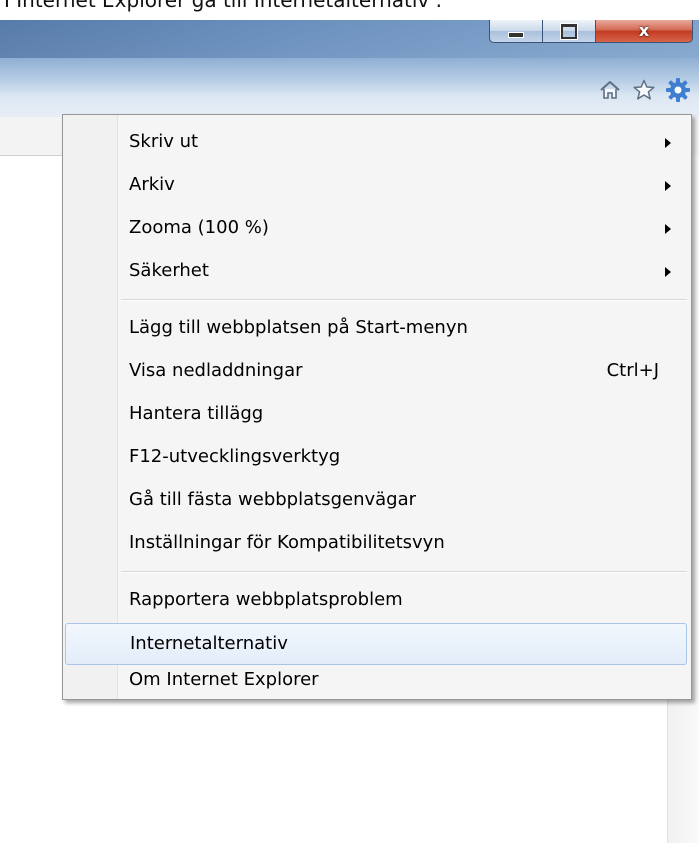 The width and height of the screenshot is (699, 843). Describe the element at coordinates (376, 272) in the screenshot. I see `menu-item-security: Säkerhet` at that location.